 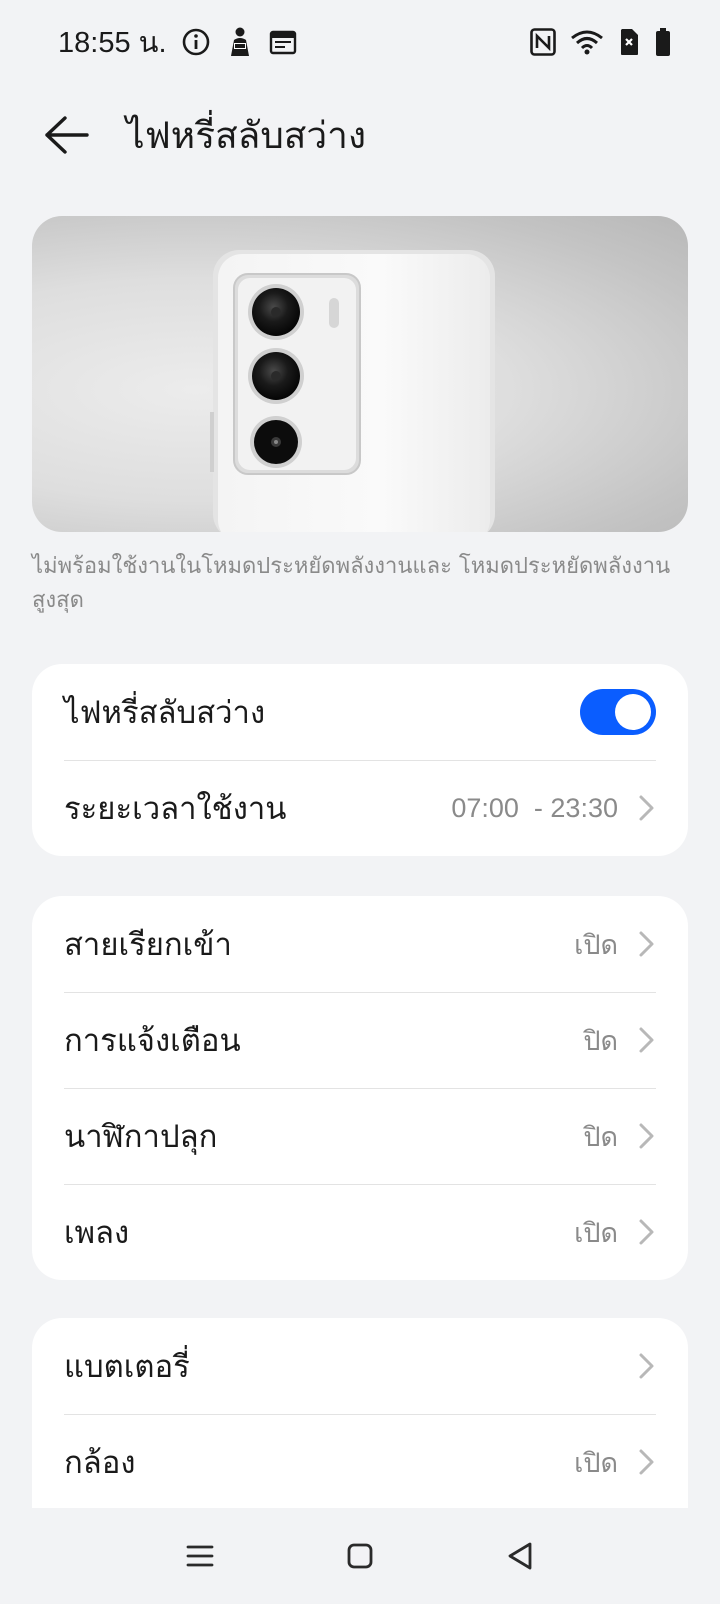 What do you see at coordinates (360, 808) in the screenshot?
I see `schedule-row: ระยะเวลาใช้งาน 07:00 - 23:30` at bounding box center [360, 808].